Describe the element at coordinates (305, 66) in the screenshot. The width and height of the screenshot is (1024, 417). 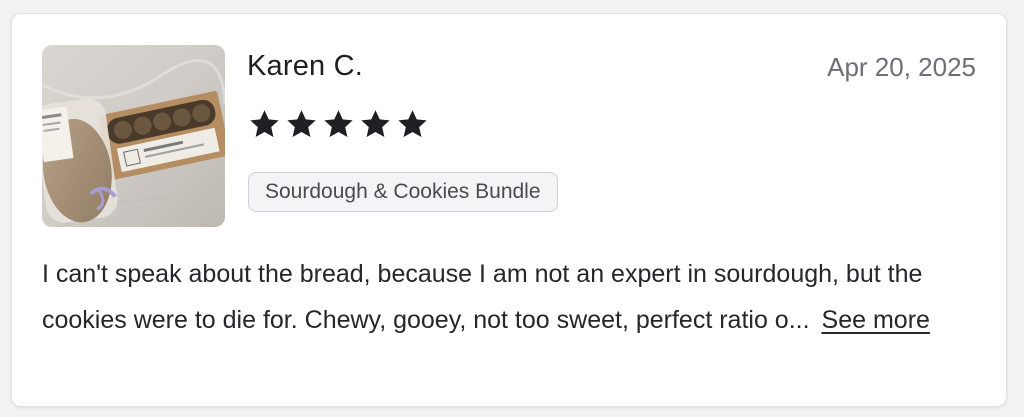
I see `reviewer-name: Karen C.` at that location.